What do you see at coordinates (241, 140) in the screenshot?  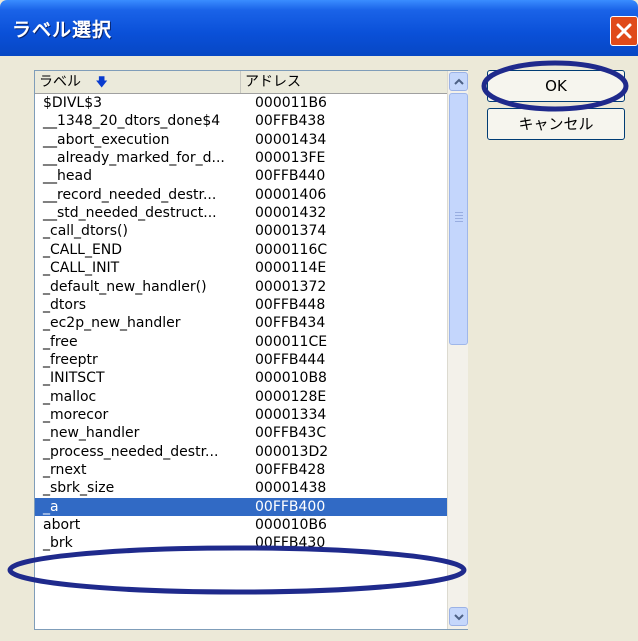 I see `list-item: __abort_execution 00001434` at bounding box center [241, 140].